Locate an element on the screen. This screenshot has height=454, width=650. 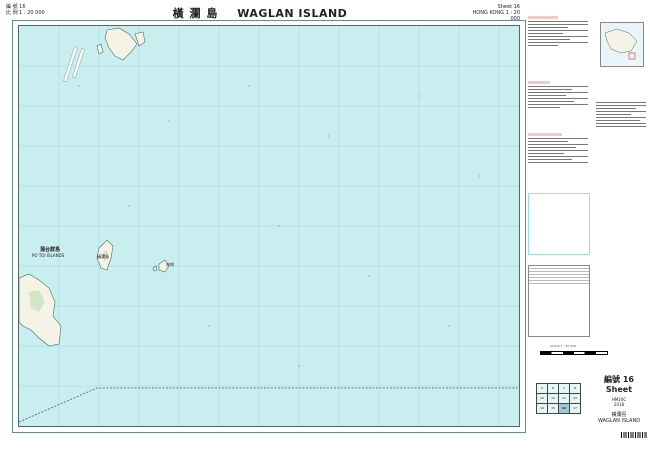
map-title: 橫 瀾 島 WAGLAN ISLAND is located at coordinates (260, 13).